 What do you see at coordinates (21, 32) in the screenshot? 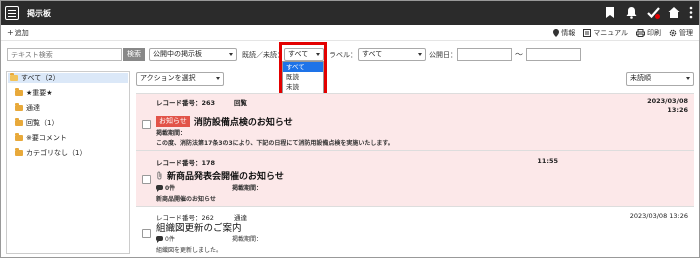
I see `add-label: 追加` at bounding box center [21, 32].